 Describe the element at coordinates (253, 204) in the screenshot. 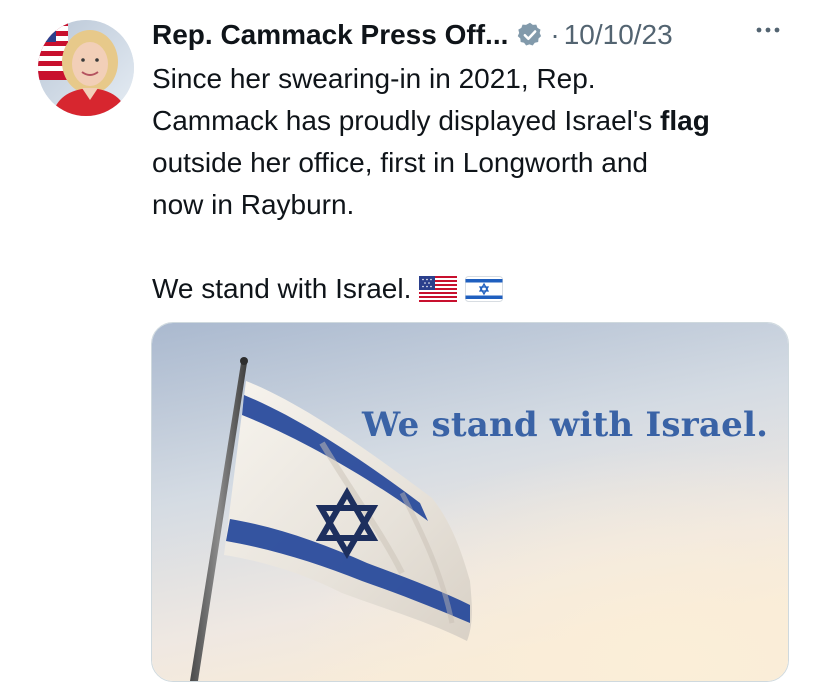

I see `tweet-text-line: now in Rayburn.` at that location.